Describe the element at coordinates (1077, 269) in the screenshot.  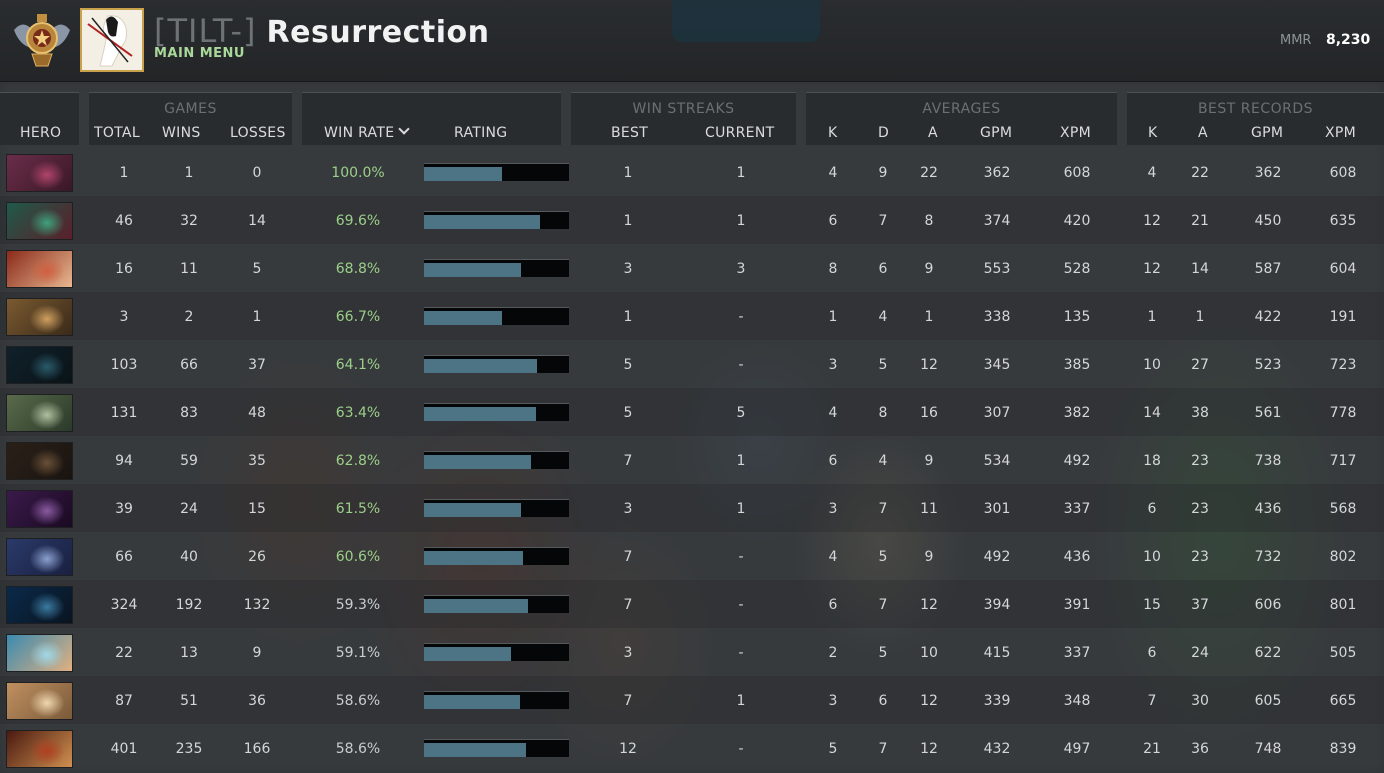
I see `cell-avg-xpm: 528` at that location.